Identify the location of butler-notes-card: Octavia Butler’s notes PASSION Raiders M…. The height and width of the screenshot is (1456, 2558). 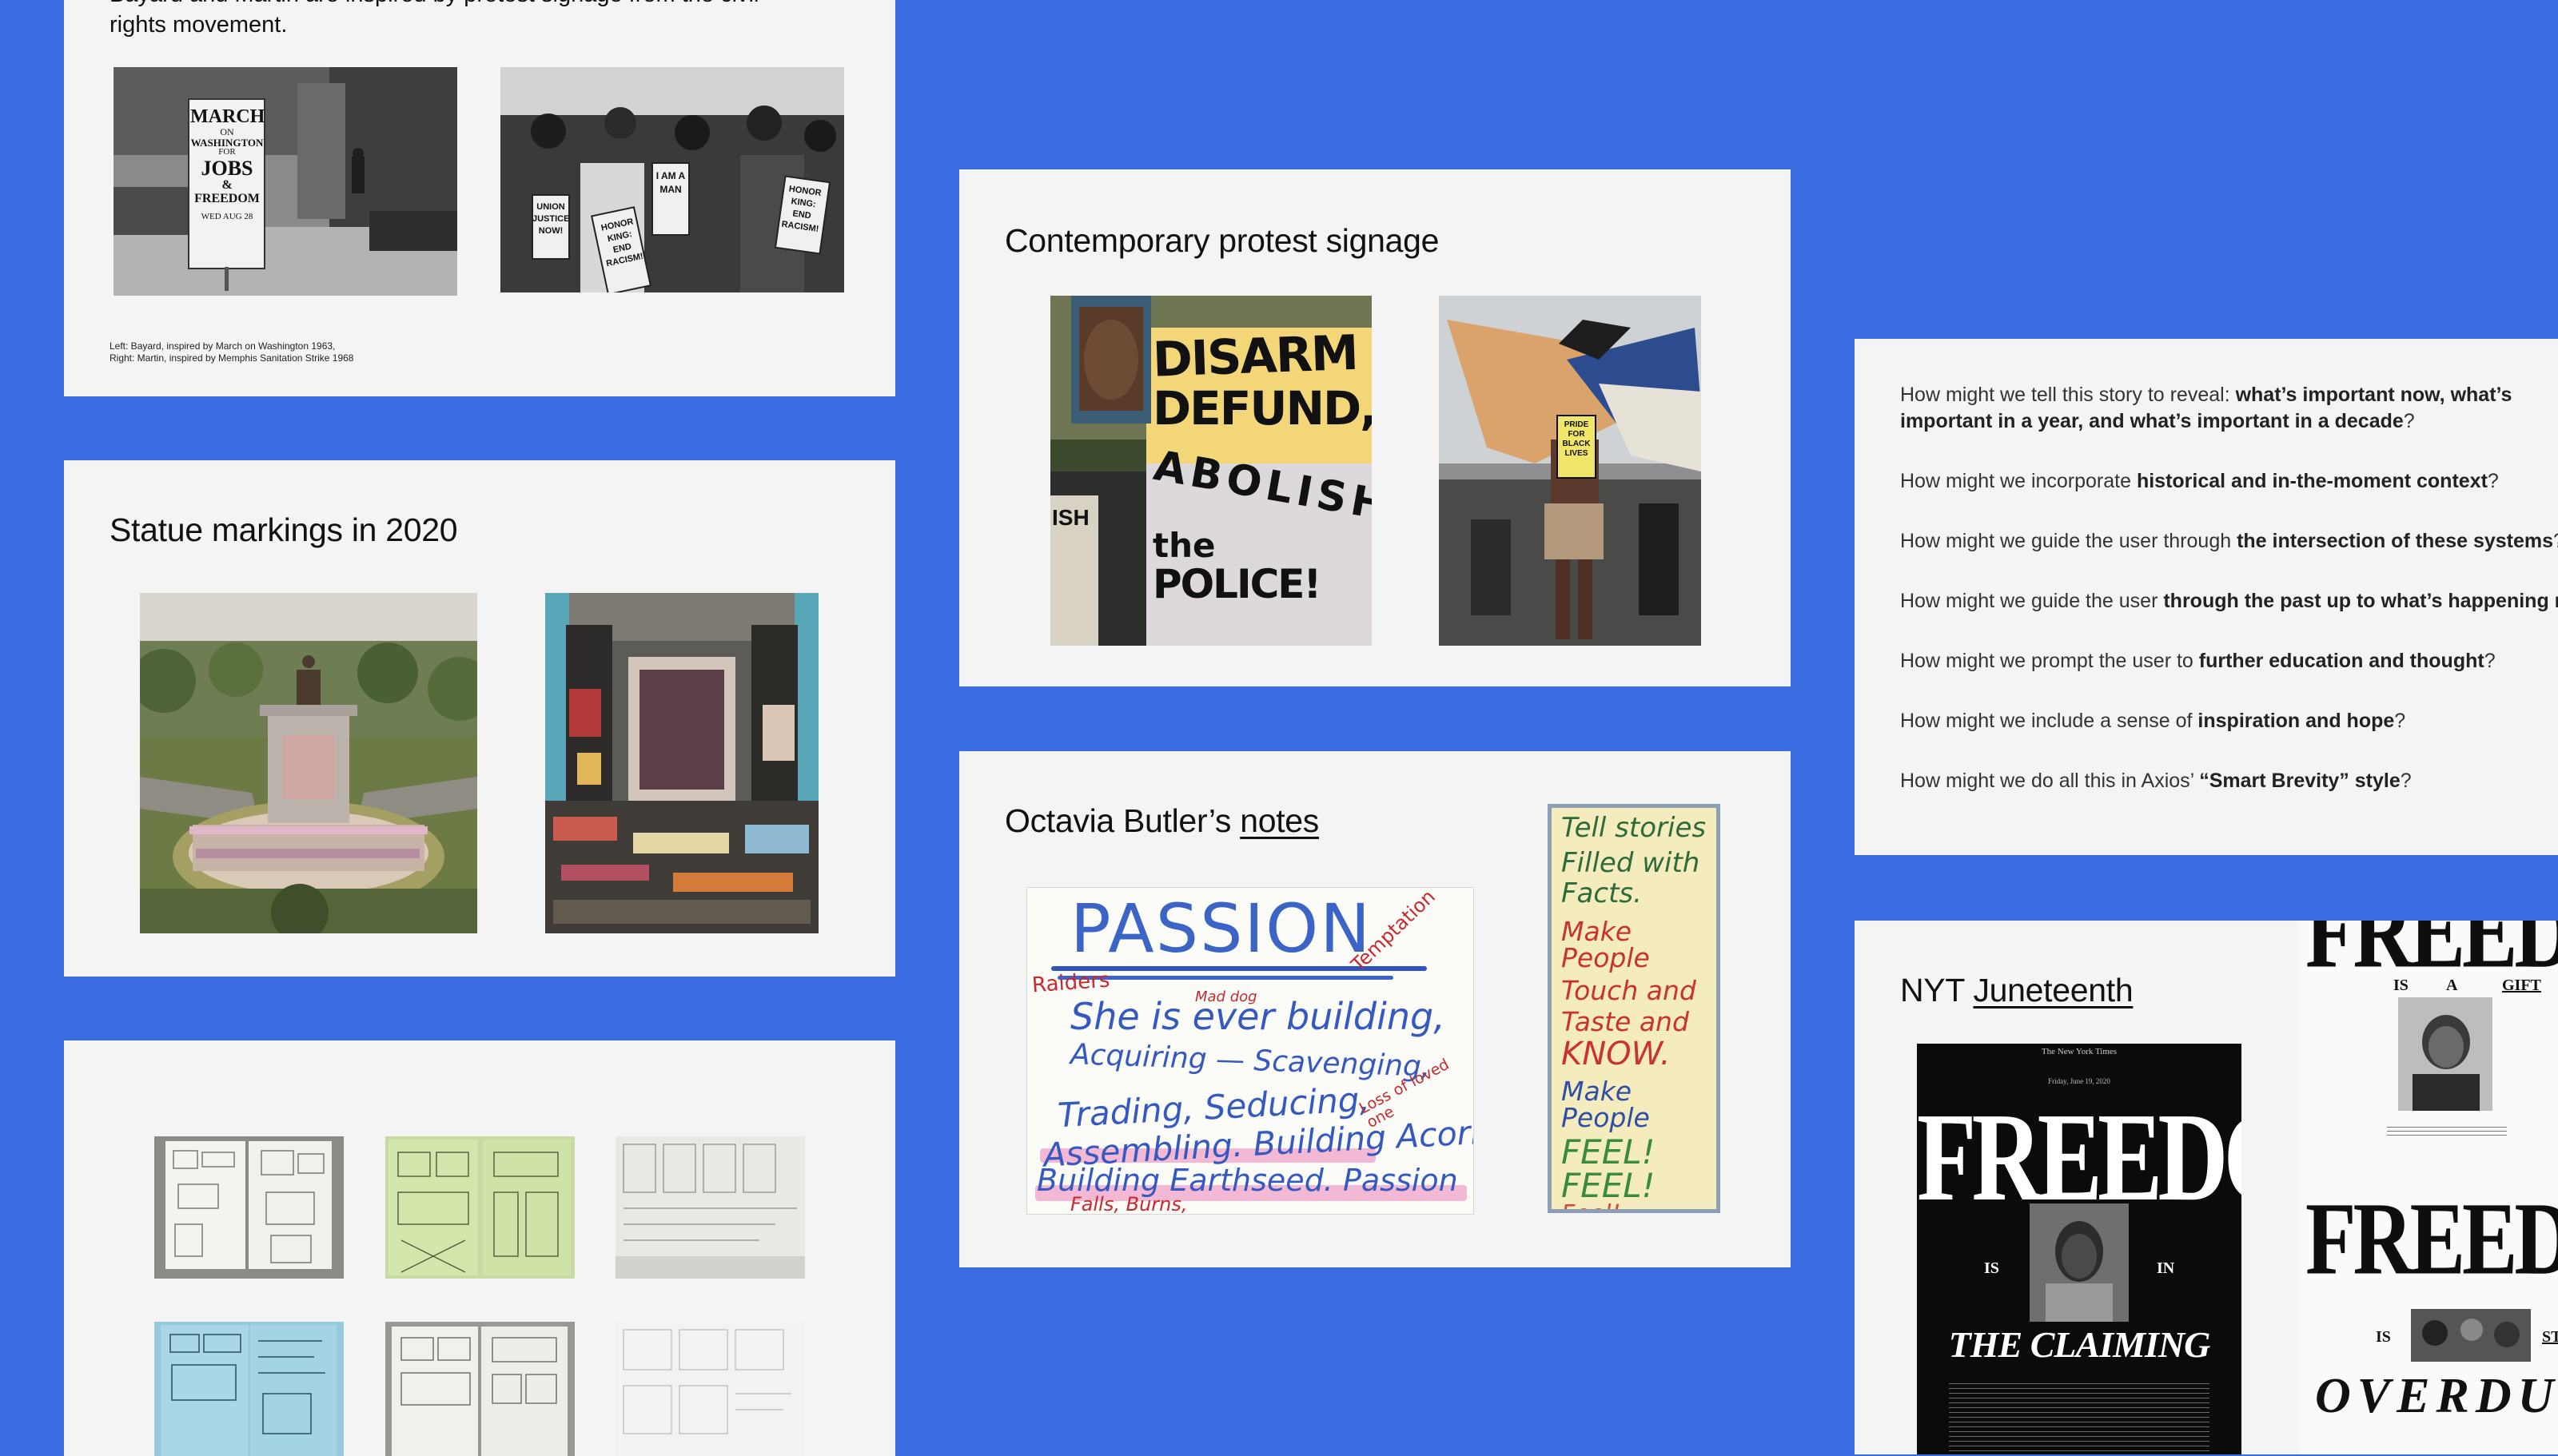
(1375, 1009).